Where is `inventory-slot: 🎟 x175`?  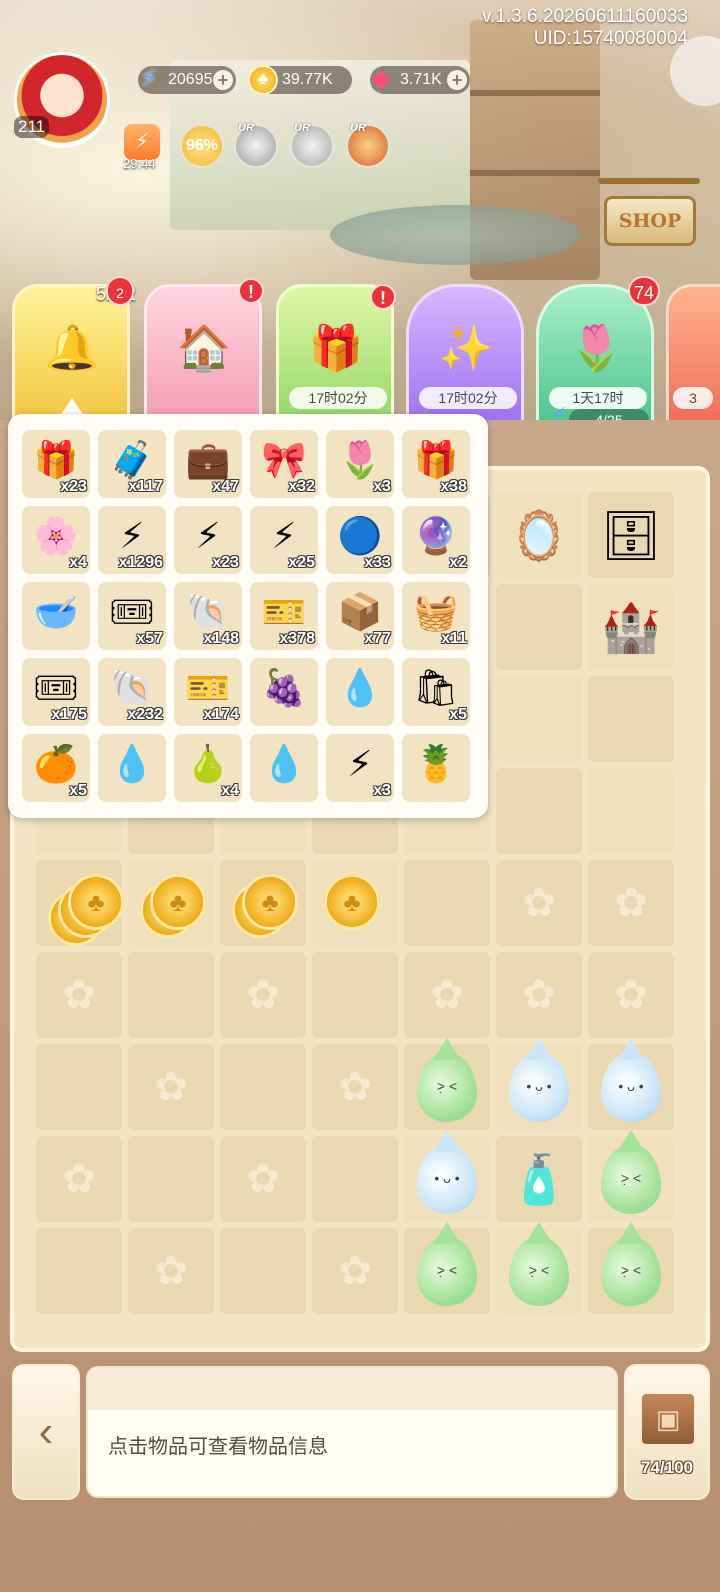
inventory-slot: 🎟 x175 is located at coordinates (56, 692).